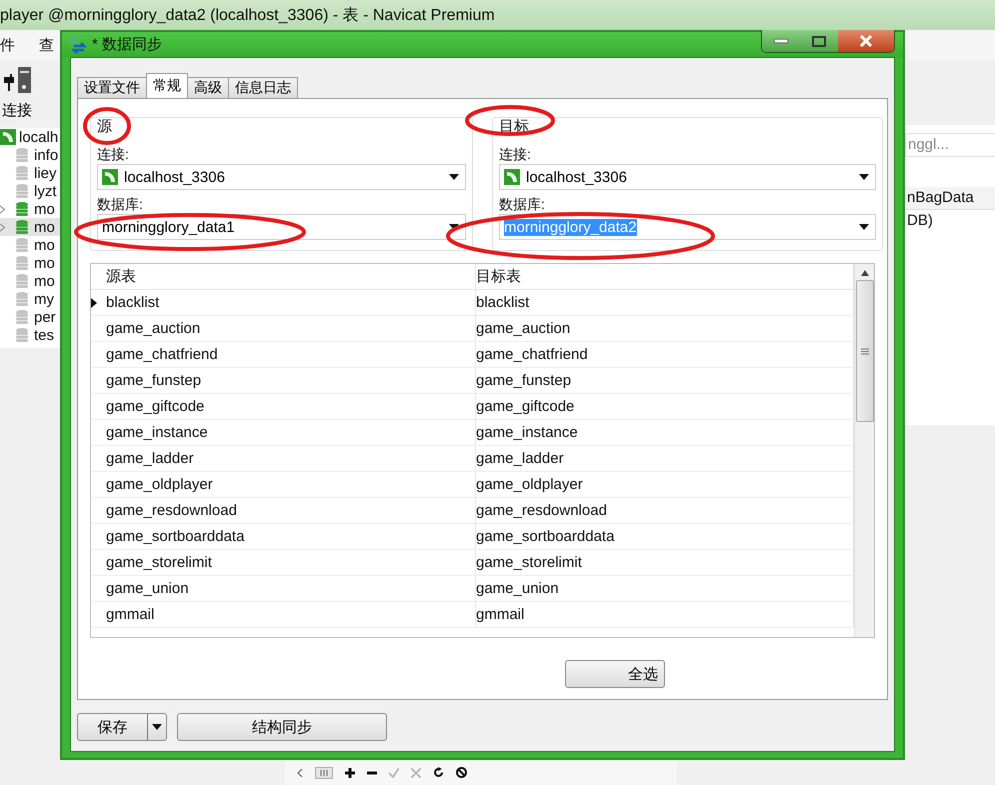 The width and height of the screenshot is (995, 785). Describe the element at coordinates (291, 536) in the screenshot. I see `table-cell: game_sortboarddata` at that location.